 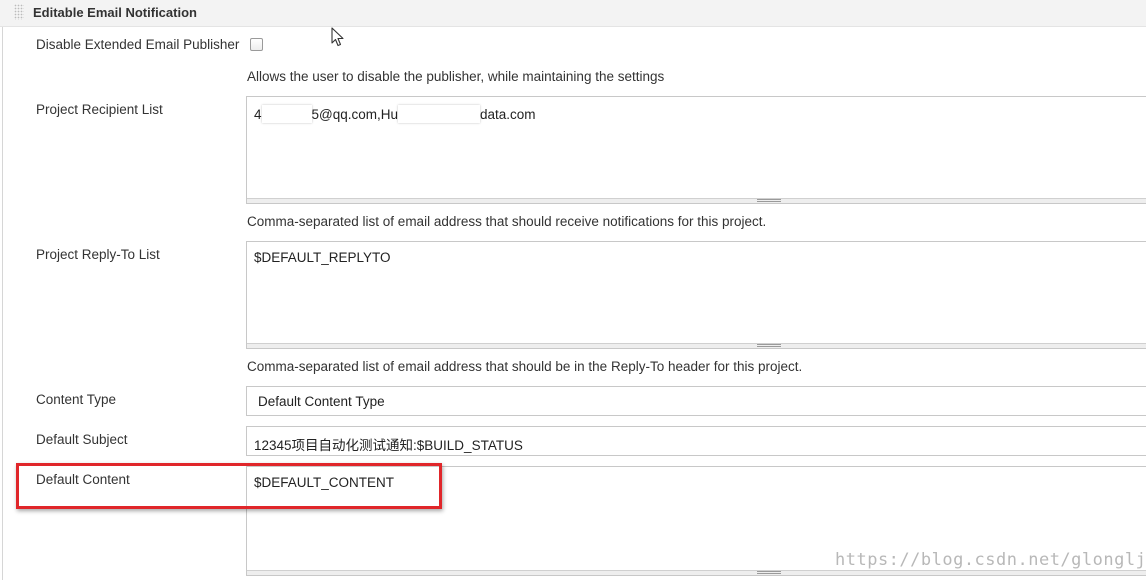 I want to click on default-subject-value: 12345项目自动化测试通知:$BUILD_STATUS, so click(x=388, y=445).